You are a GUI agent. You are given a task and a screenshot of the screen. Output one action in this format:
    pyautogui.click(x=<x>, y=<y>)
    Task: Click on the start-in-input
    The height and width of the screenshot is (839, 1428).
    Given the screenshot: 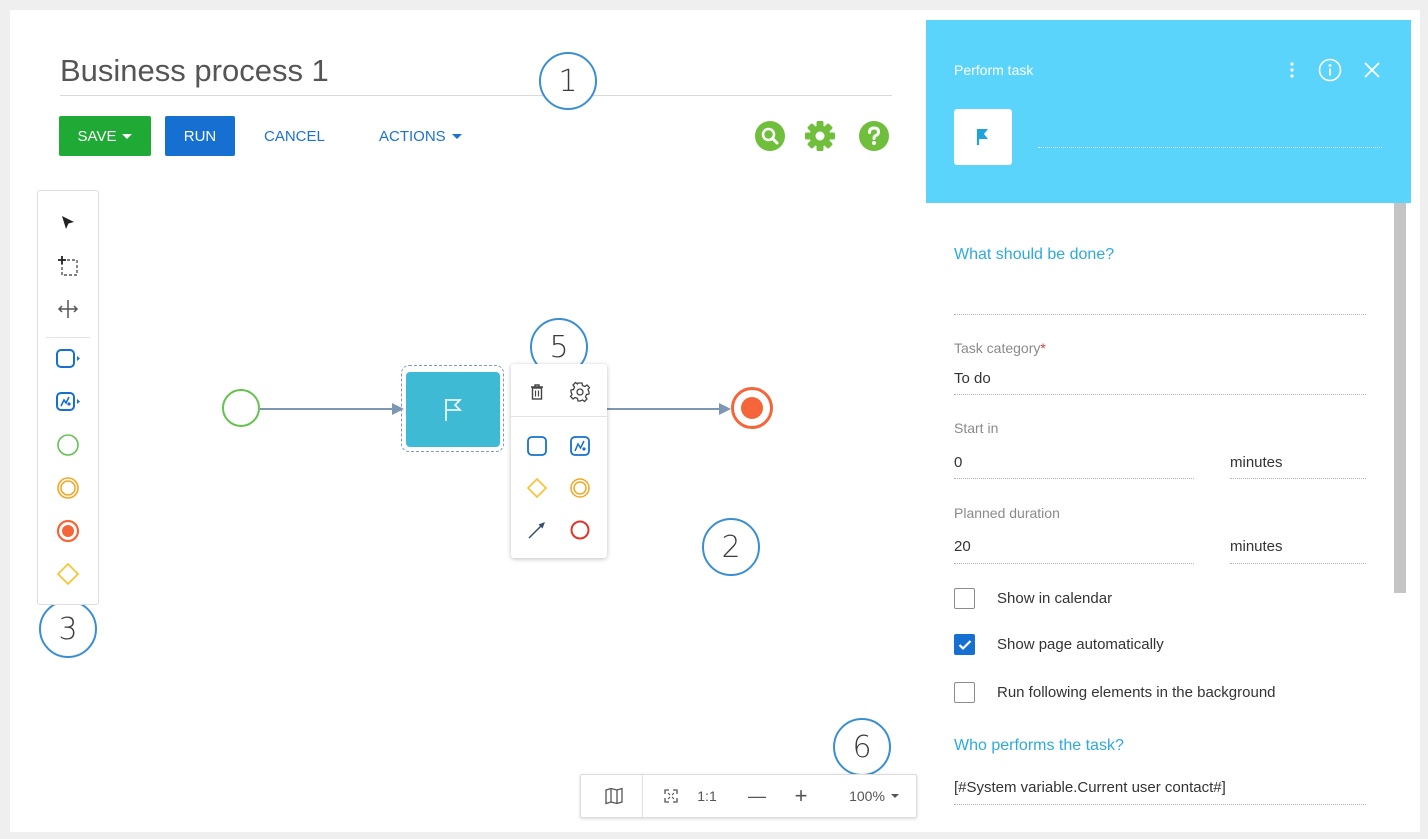 What is the action you would take?
    pyautogui.click(x=1074, y=478)
    